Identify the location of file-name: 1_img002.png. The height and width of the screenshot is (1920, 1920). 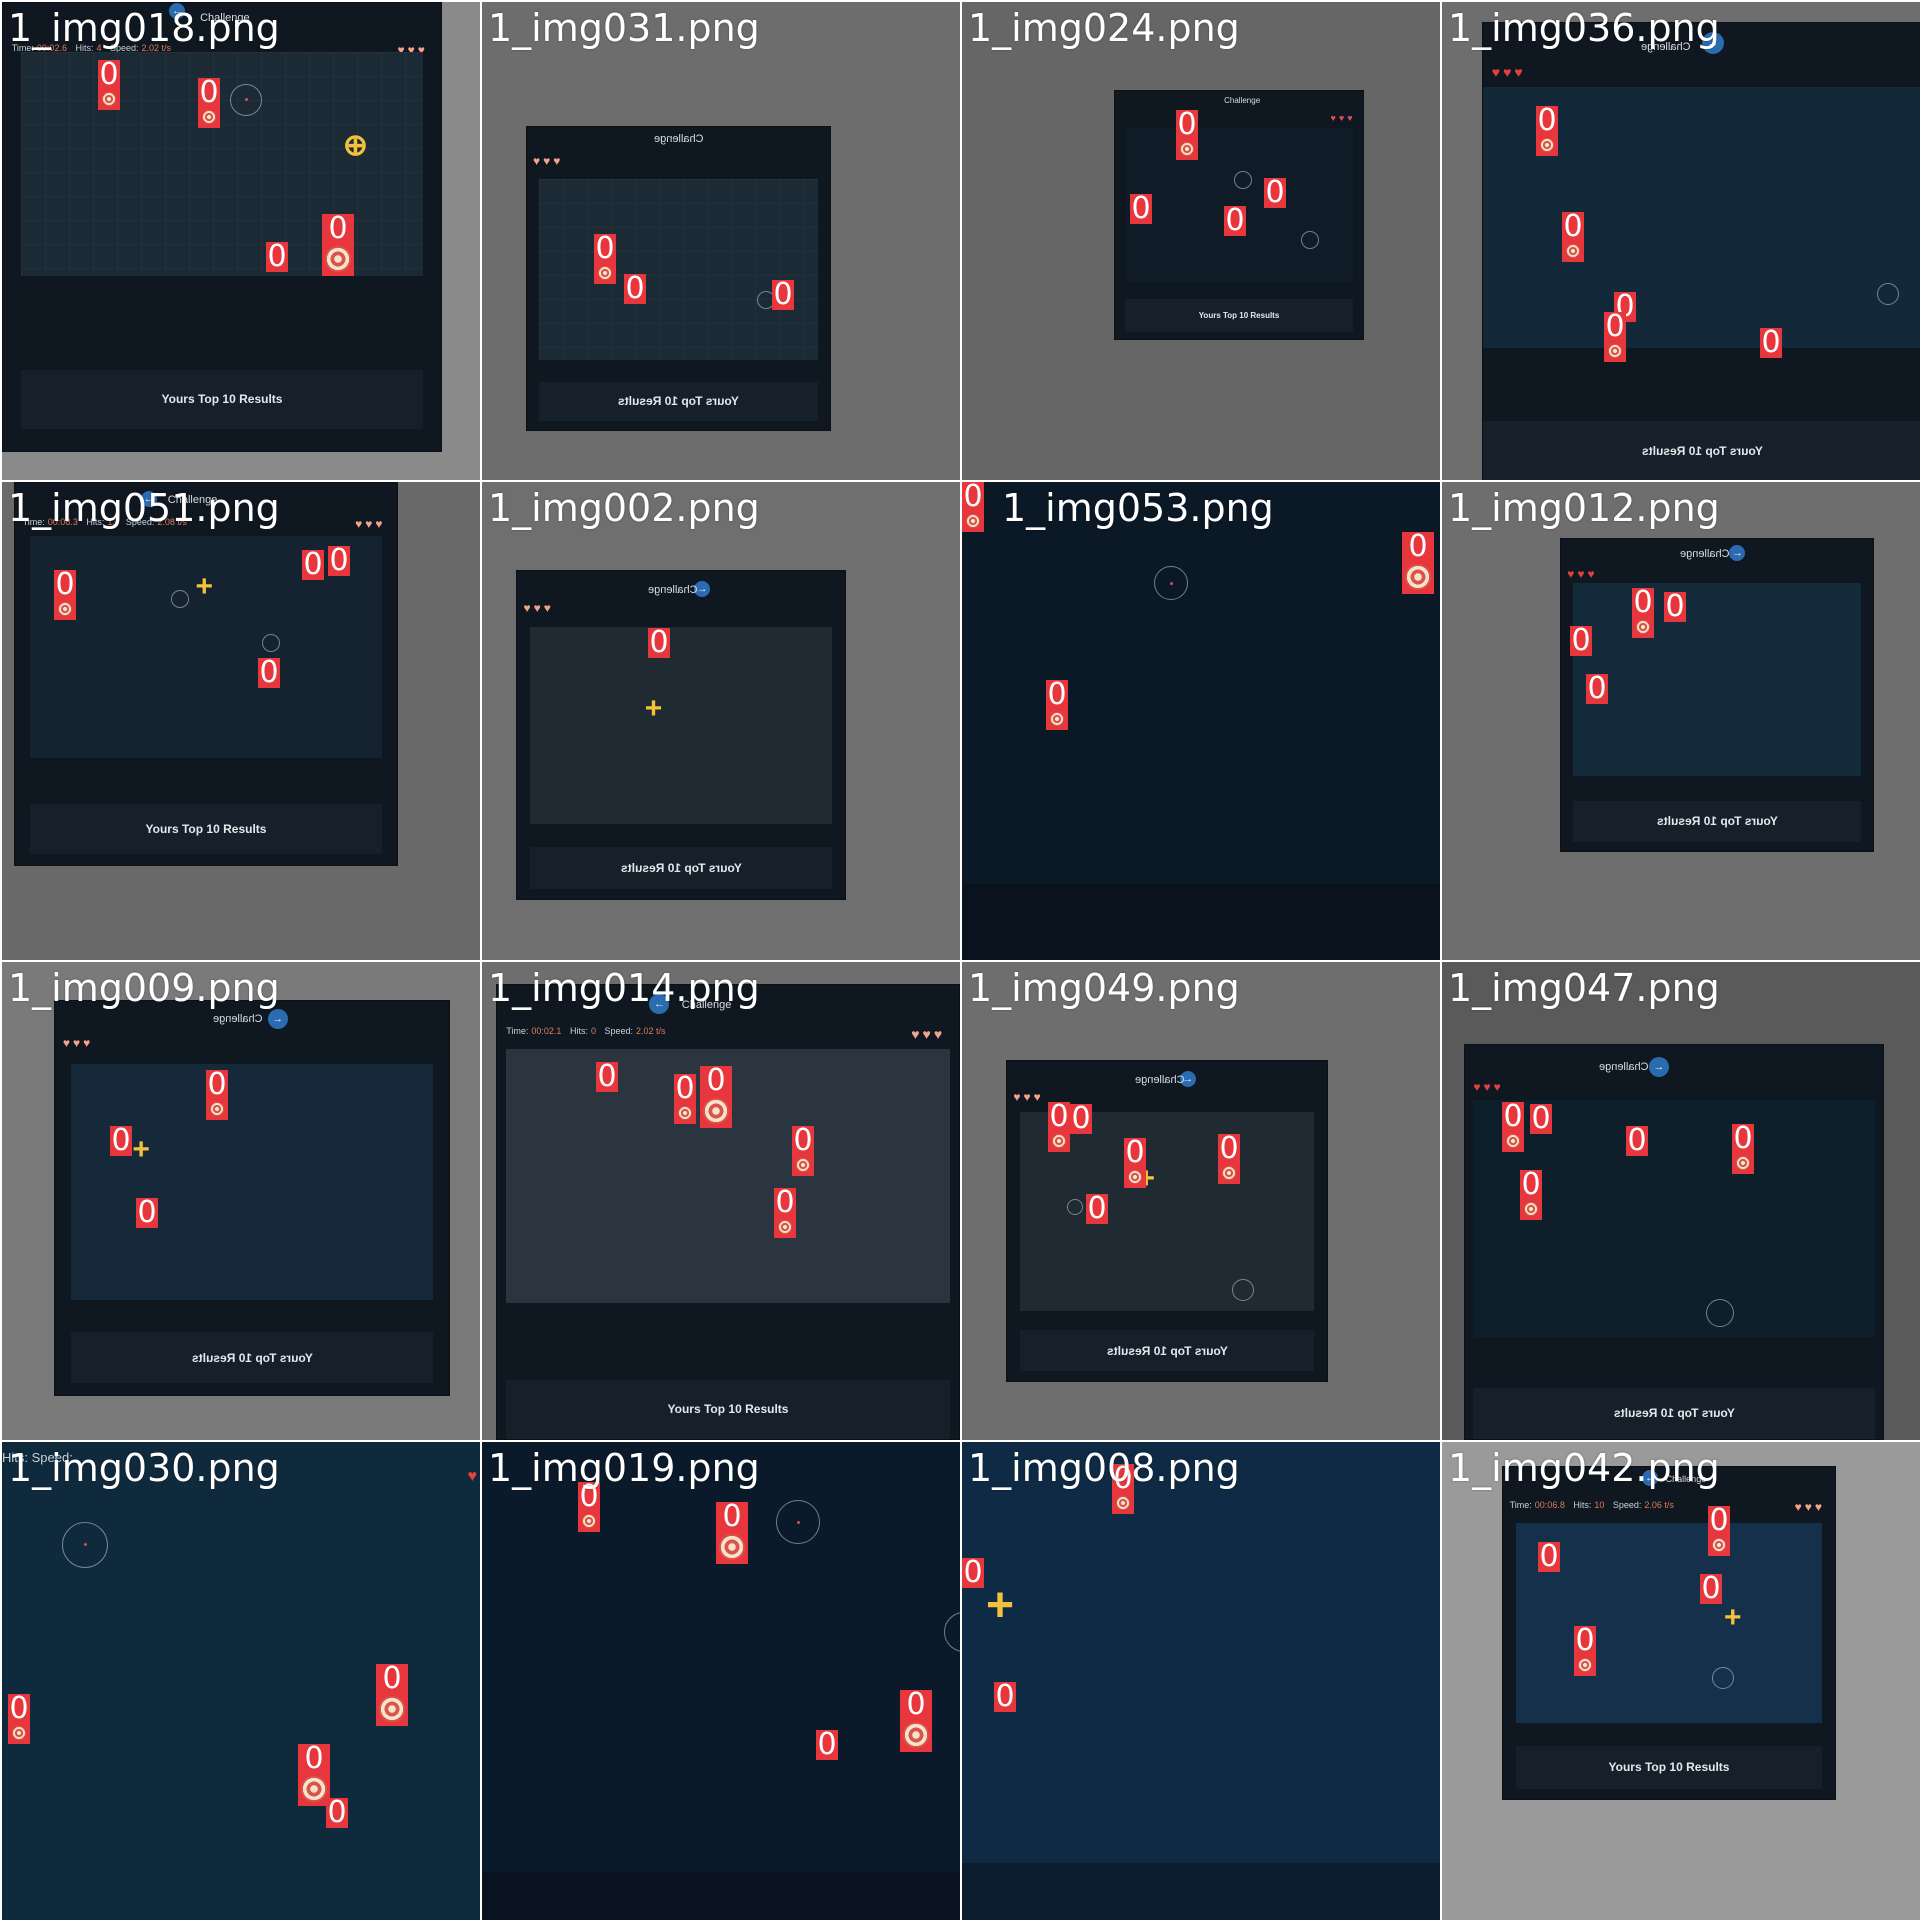
(624, 508).